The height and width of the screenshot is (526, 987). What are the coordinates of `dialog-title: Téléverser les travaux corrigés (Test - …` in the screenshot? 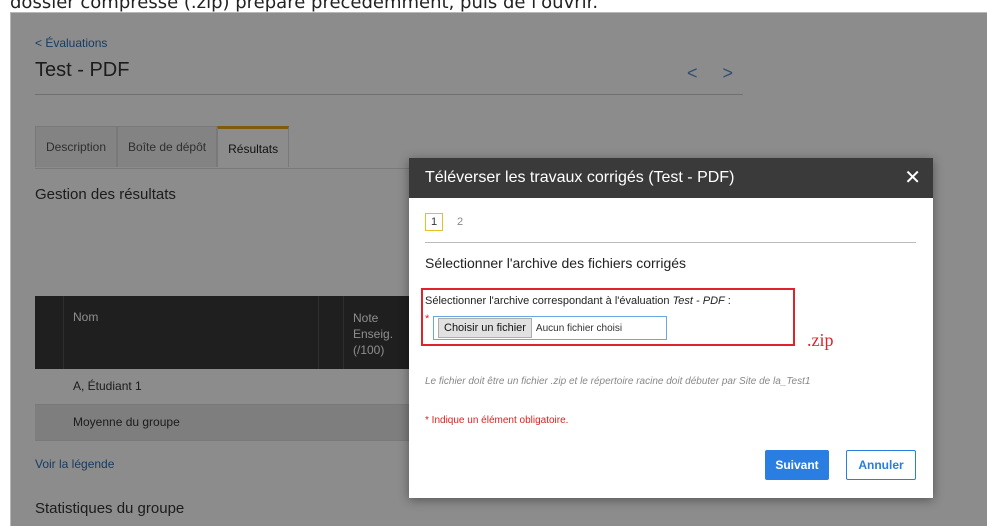 It's located at (580, 177).